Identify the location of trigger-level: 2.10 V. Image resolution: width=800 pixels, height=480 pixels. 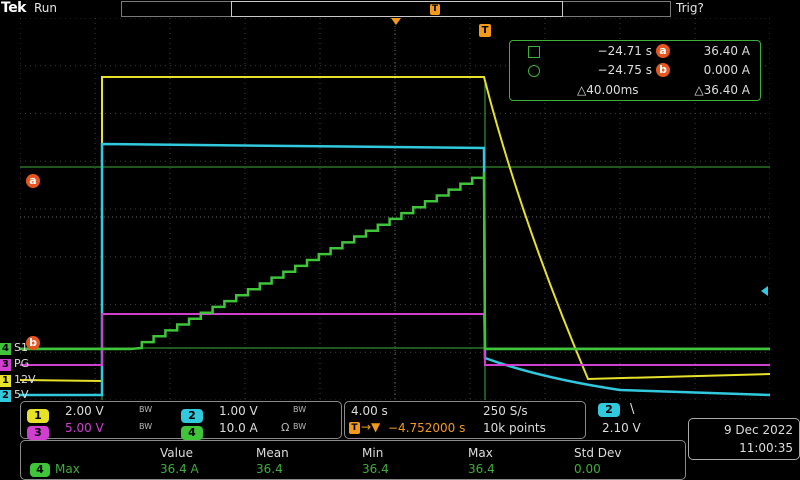
(621, 428).